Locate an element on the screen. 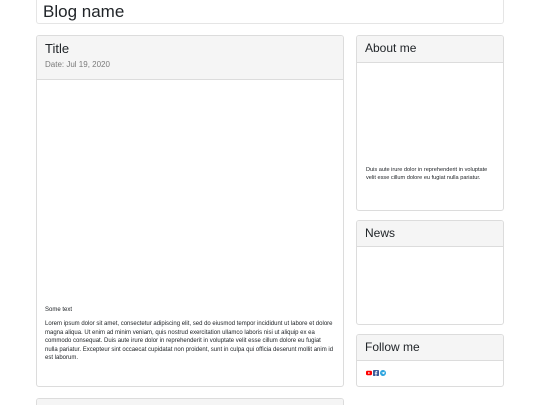  blog-header: Blog name is located at coordinates (270, 12).